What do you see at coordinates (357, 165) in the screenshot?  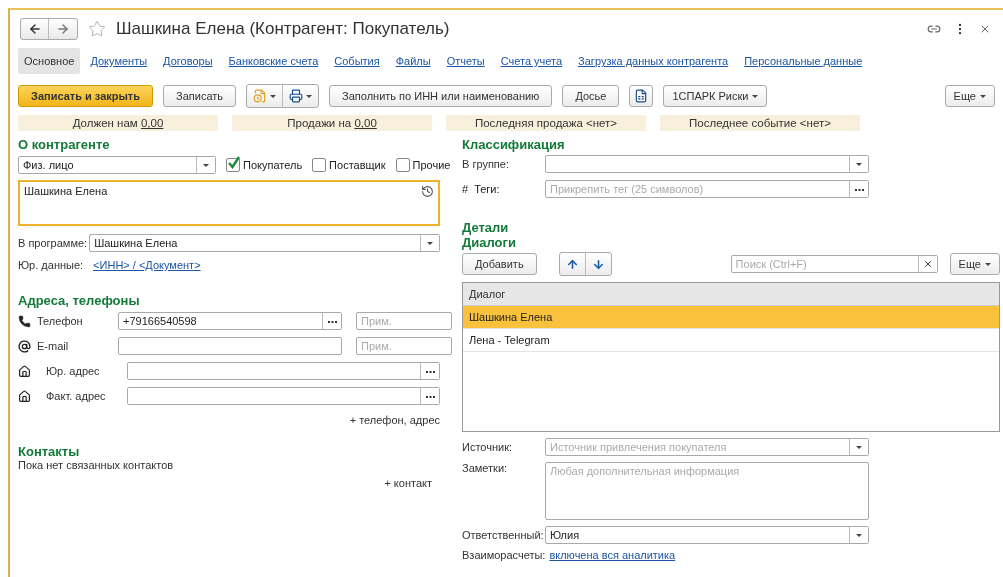 I see `checkbox-label: Поставщик` at bounding box center [357, 165].